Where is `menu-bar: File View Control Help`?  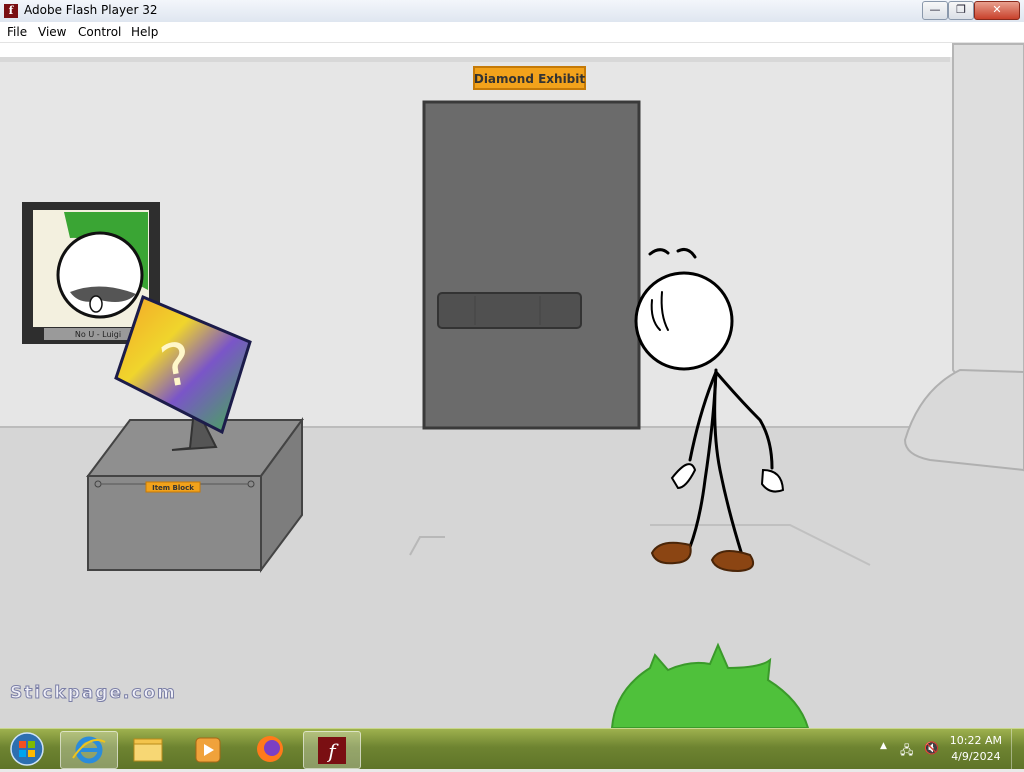
menu-bar: File View Control Help is located at coordinates (512, 32).